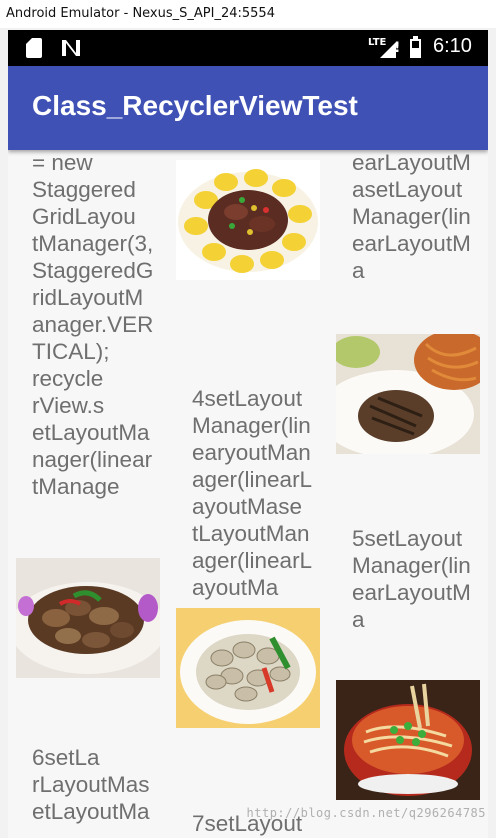  What do you see at coordinates (248, 48) in the screenshot?
I see `status-bar: LTE ! 6:10` at bounding box center [248, 48].